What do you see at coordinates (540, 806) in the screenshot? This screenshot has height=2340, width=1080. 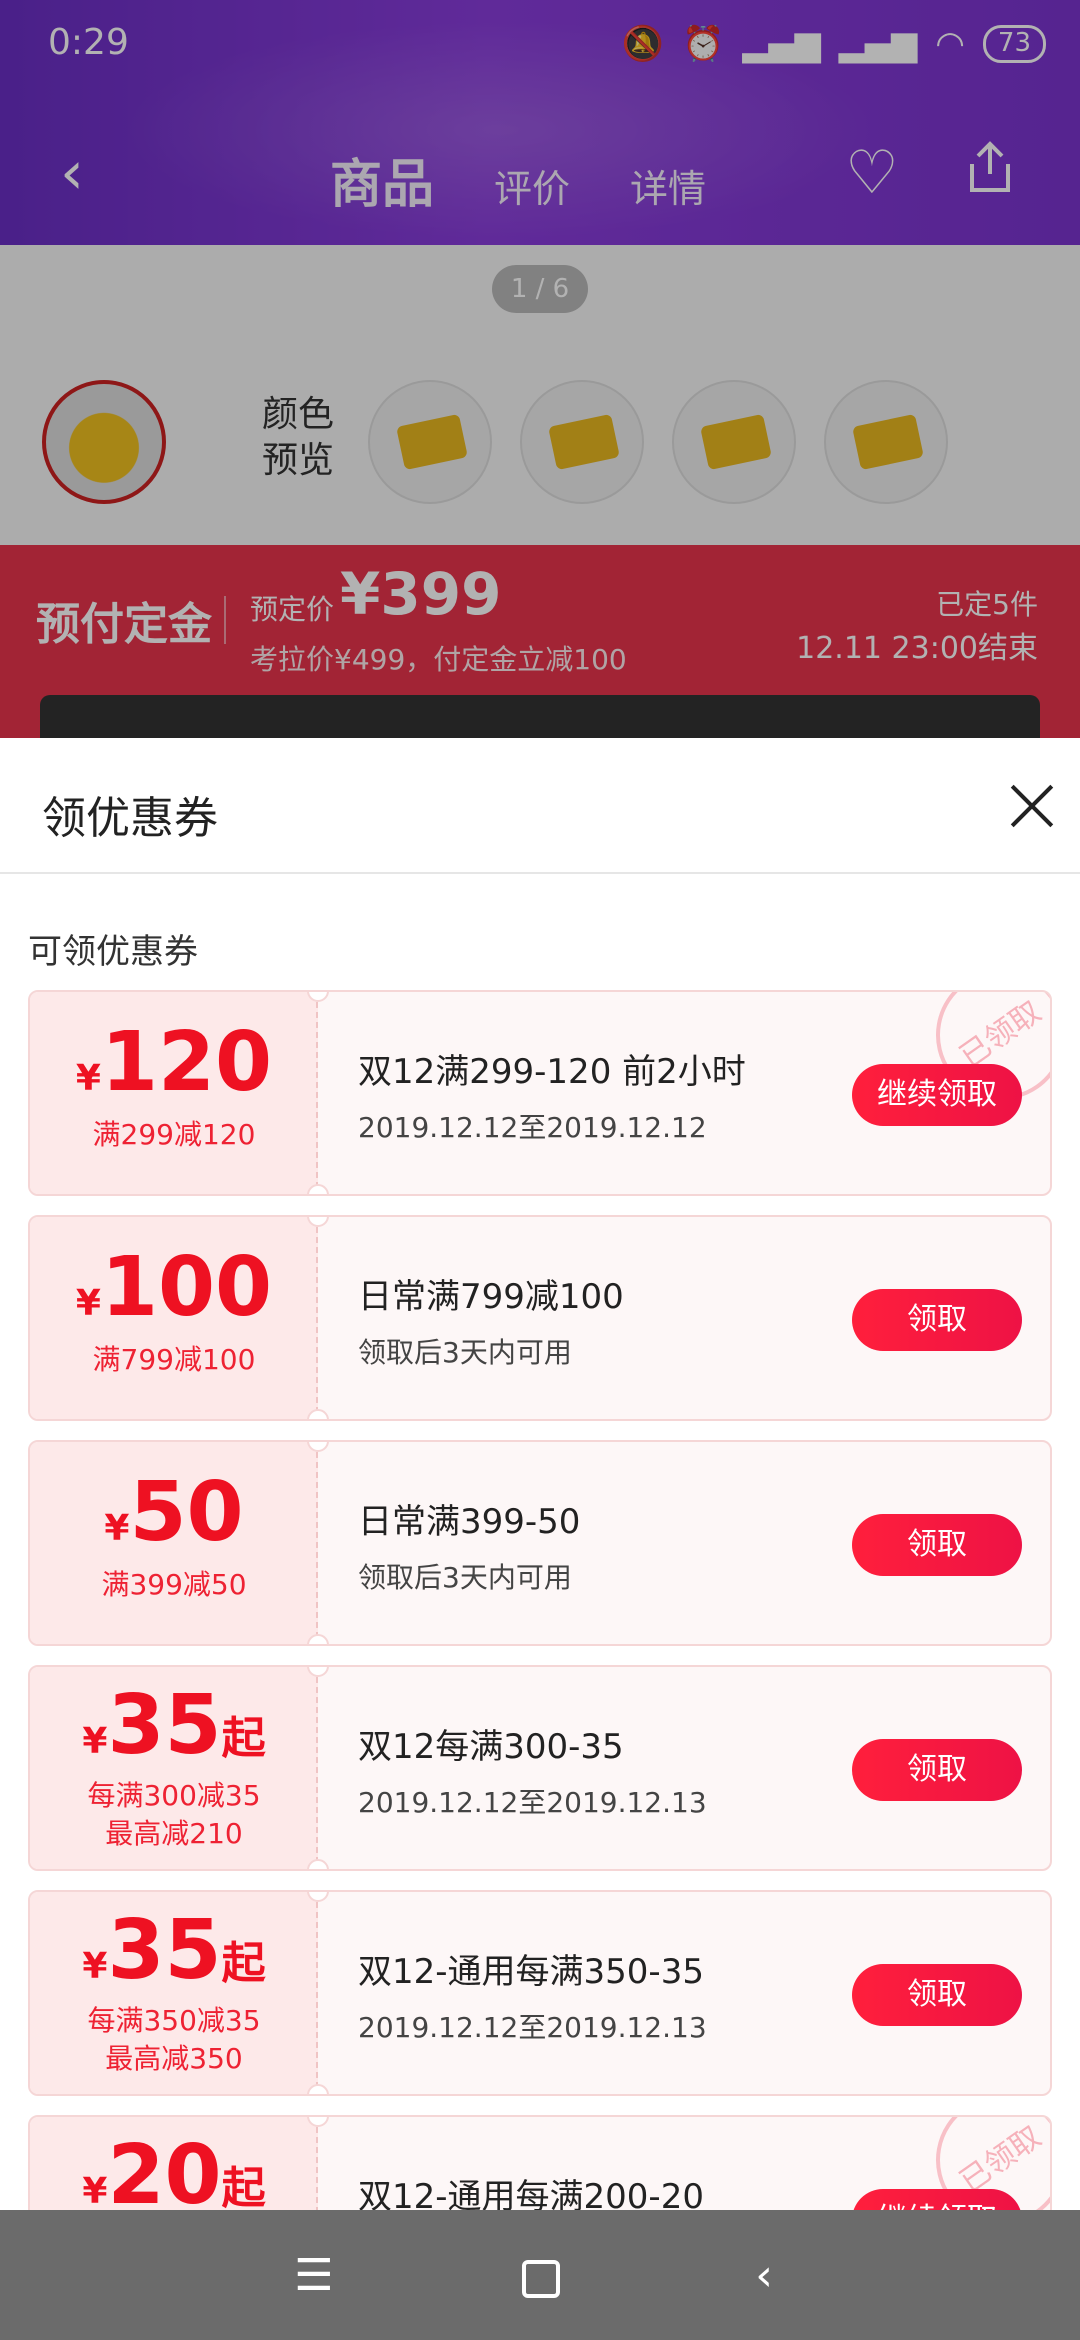 I see `sheet-header: 领优惠券` at bounding box center [540, 806].